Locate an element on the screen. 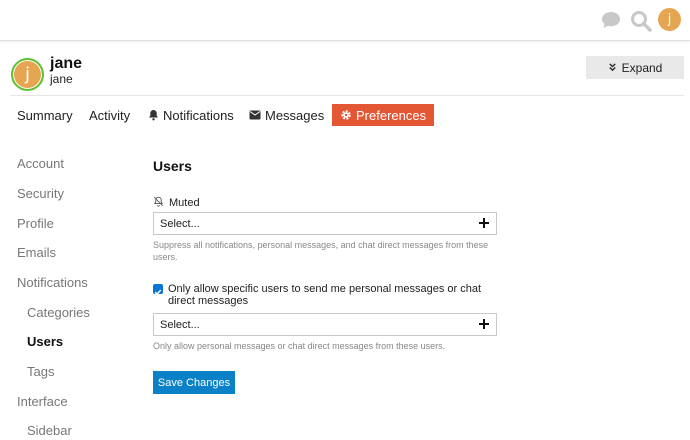 The width and height of the screenshot is (690, 440). current-user-avatar: j is located at coordinates (669, 19).